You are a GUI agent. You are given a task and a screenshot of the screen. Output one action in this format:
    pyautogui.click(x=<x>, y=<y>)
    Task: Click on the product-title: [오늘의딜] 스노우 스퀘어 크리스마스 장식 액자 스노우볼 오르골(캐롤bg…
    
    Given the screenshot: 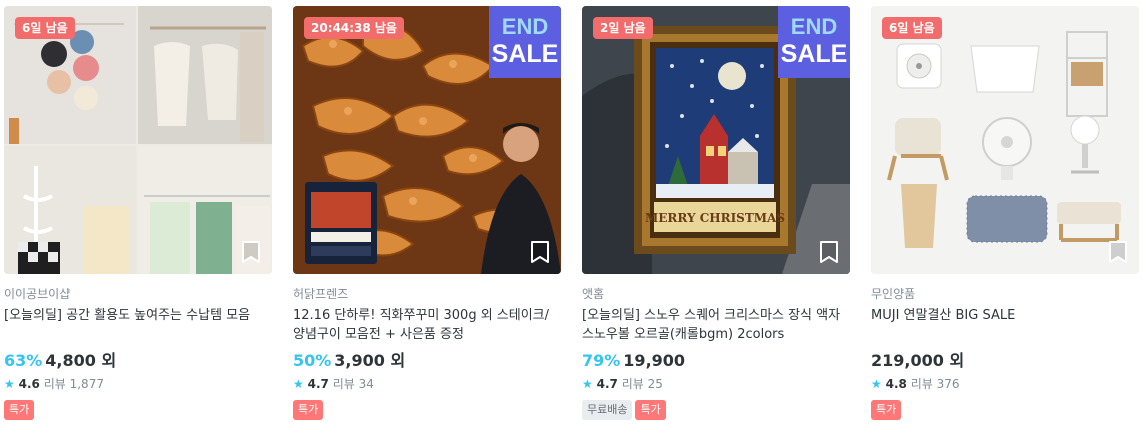 What is the action you would take?
    pyautogui.click(x=716, y=325)
    